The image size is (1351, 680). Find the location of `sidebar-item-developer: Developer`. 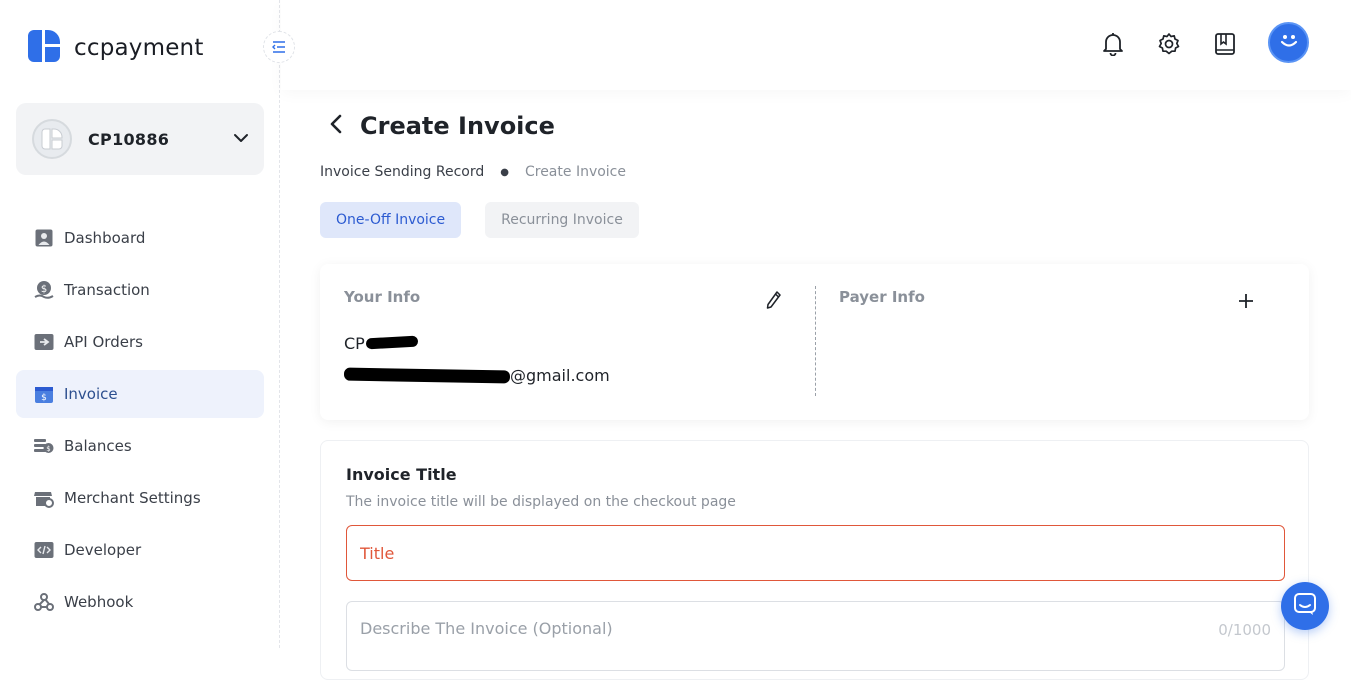

sidebar-item-developer: Developer is located at coordinates (140, 550).